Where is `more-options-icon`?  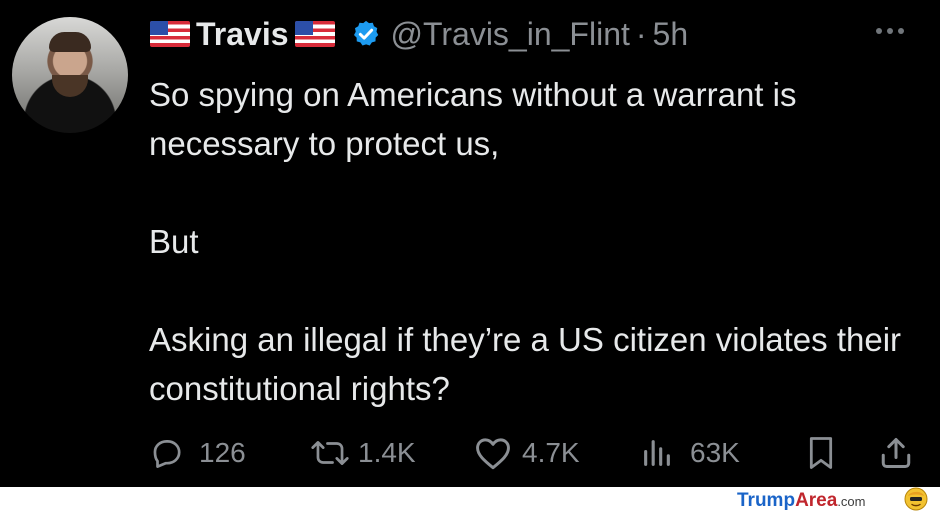
more-options-icon is located at coordinates (890, 31).